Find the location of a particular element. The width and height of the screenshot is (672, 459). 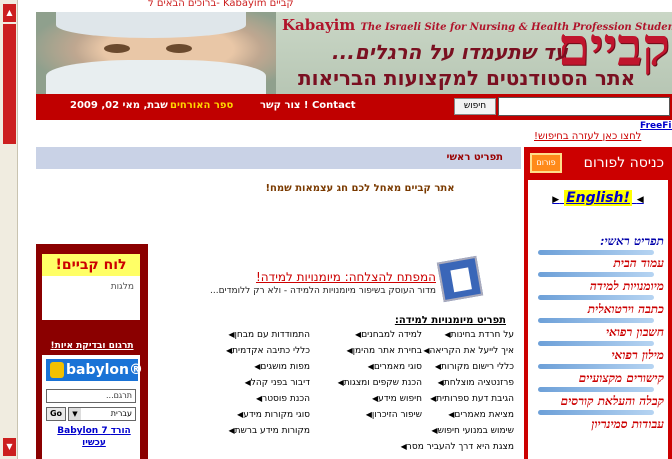

banner-subtitle: אתר הסטודנטים למקצועות הבריאות is located at coordinates (467, 78).